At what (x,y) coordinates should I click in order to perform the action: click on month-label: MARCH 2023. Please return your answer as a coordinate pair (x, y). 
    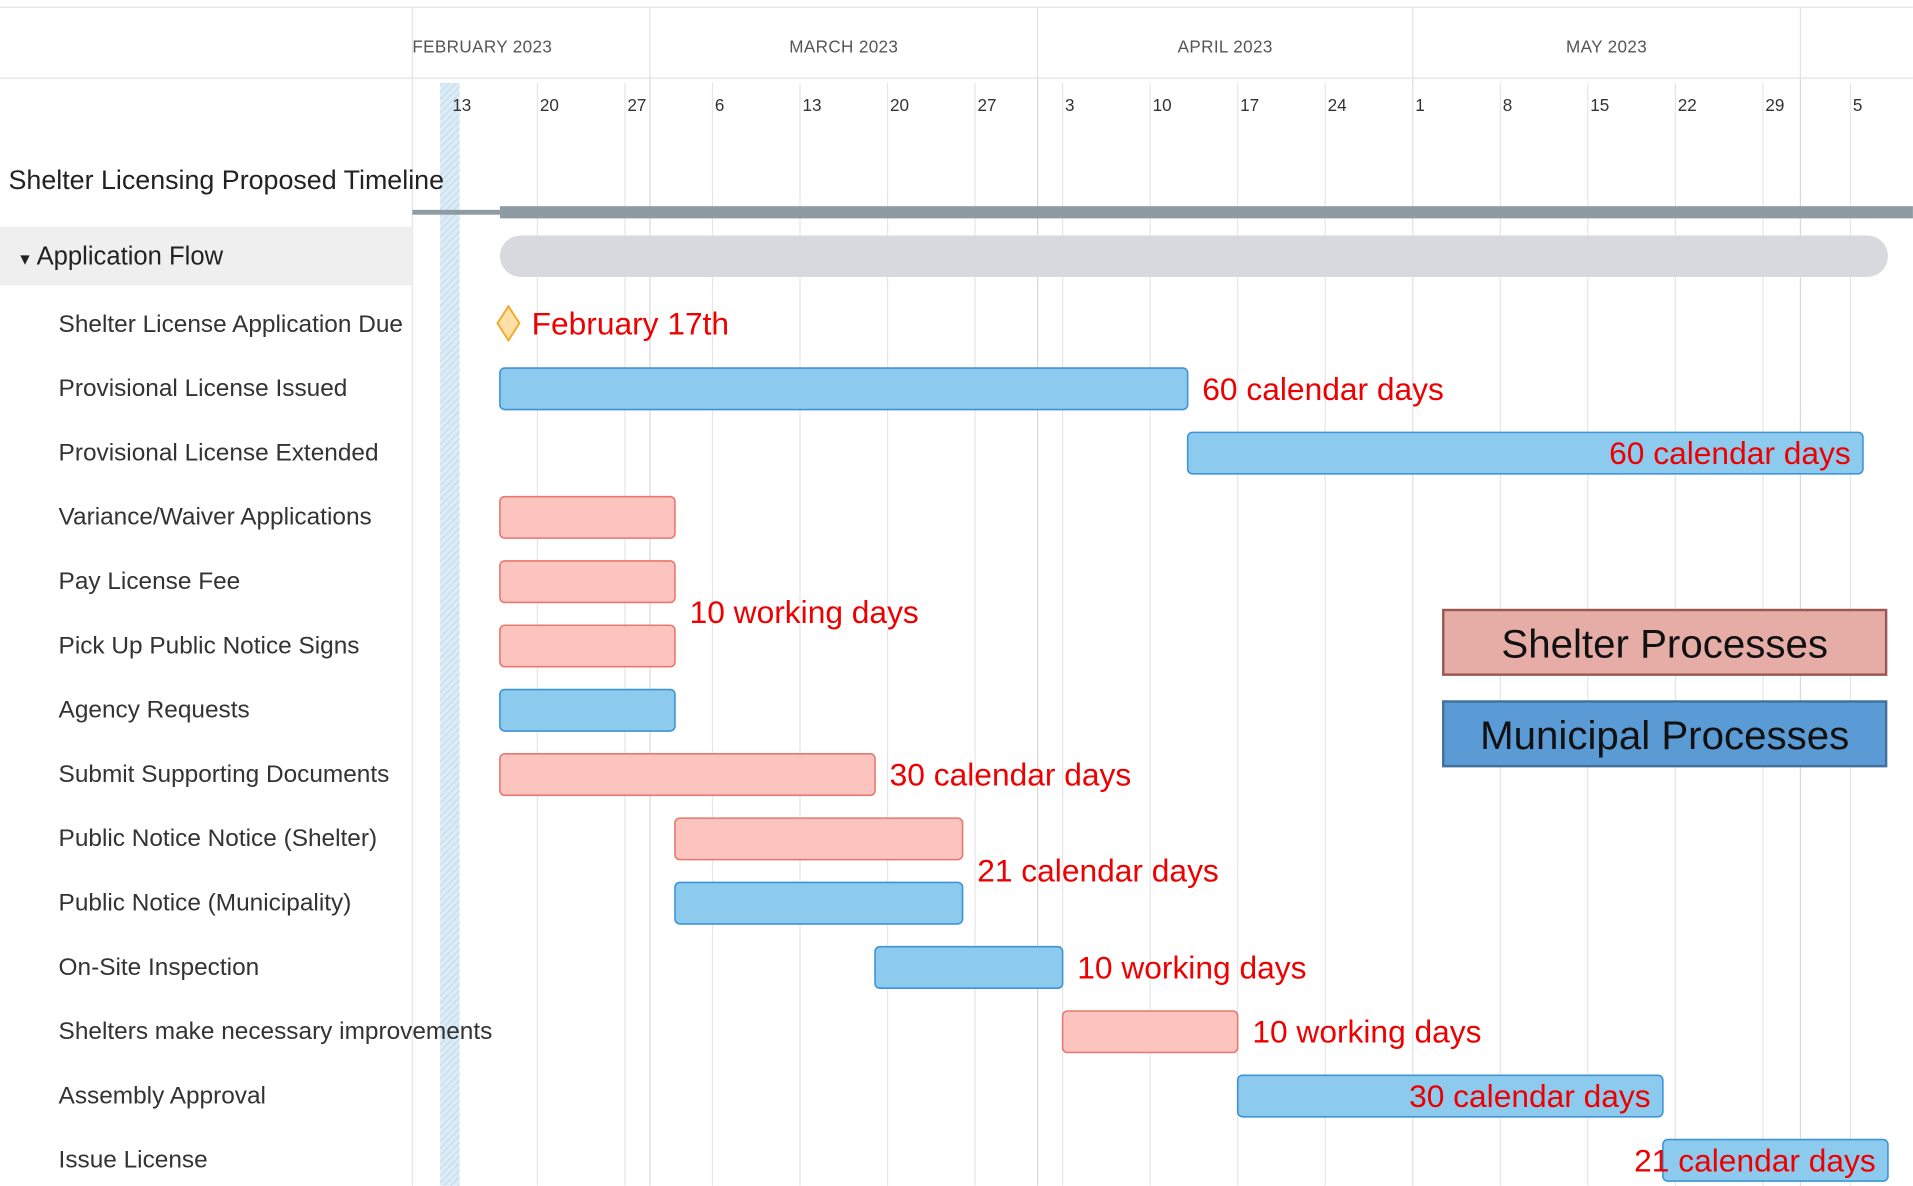
    Looking at the image, I should click on (843, 46).